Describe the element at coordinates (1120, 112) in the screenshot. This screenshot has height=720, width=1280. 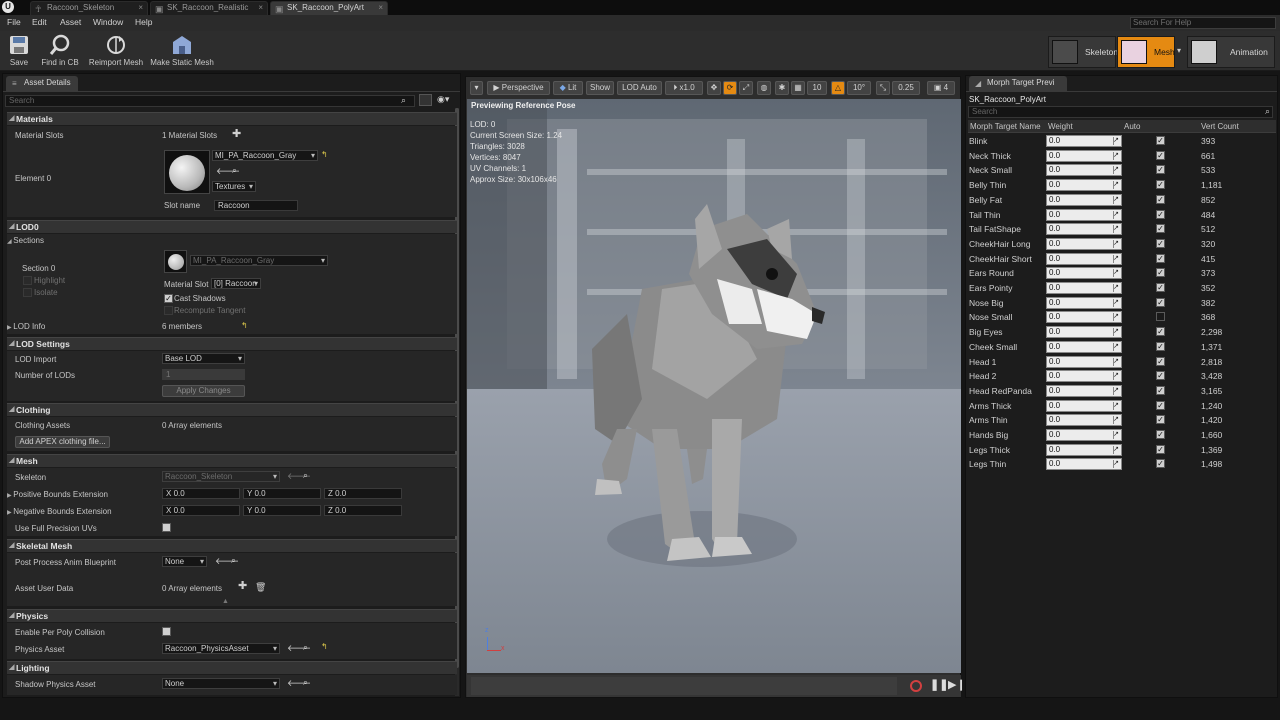
I see `morph-search-input: Search` at that location.